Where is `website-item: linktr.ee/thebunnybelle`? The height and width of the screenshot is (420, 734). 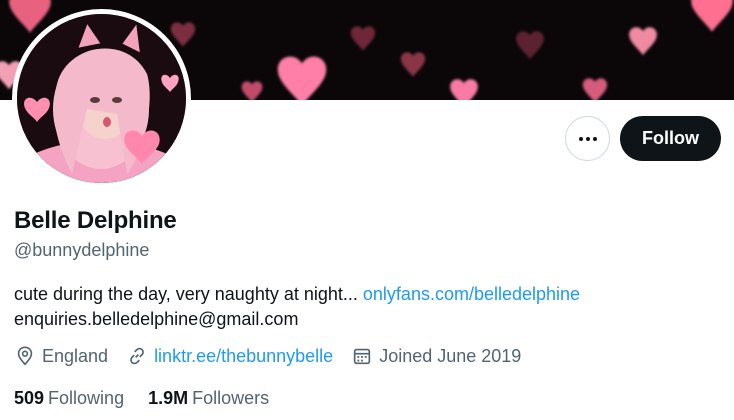 website-item: linktr.ee/thebunnybelle is located at coordinates (229, 356).